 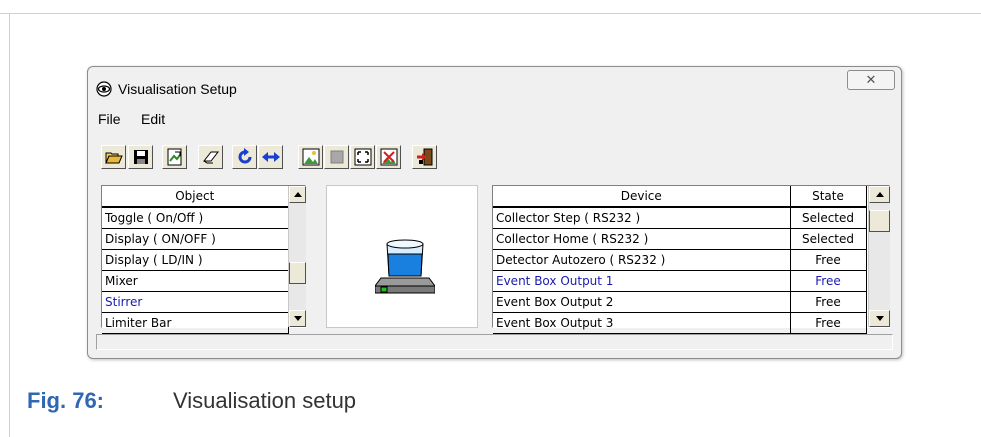 I want to click on fit-button, so click(x=362, y=157).